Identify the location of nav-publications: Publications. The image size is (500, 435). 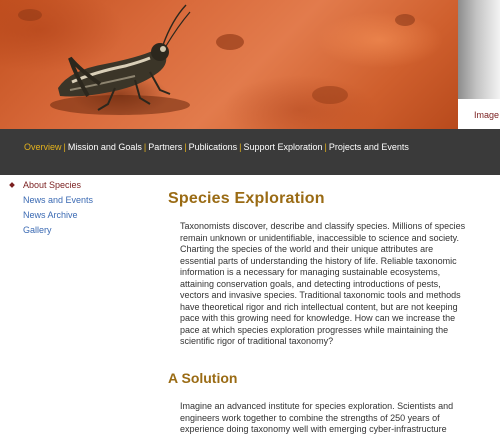
(213, 147).